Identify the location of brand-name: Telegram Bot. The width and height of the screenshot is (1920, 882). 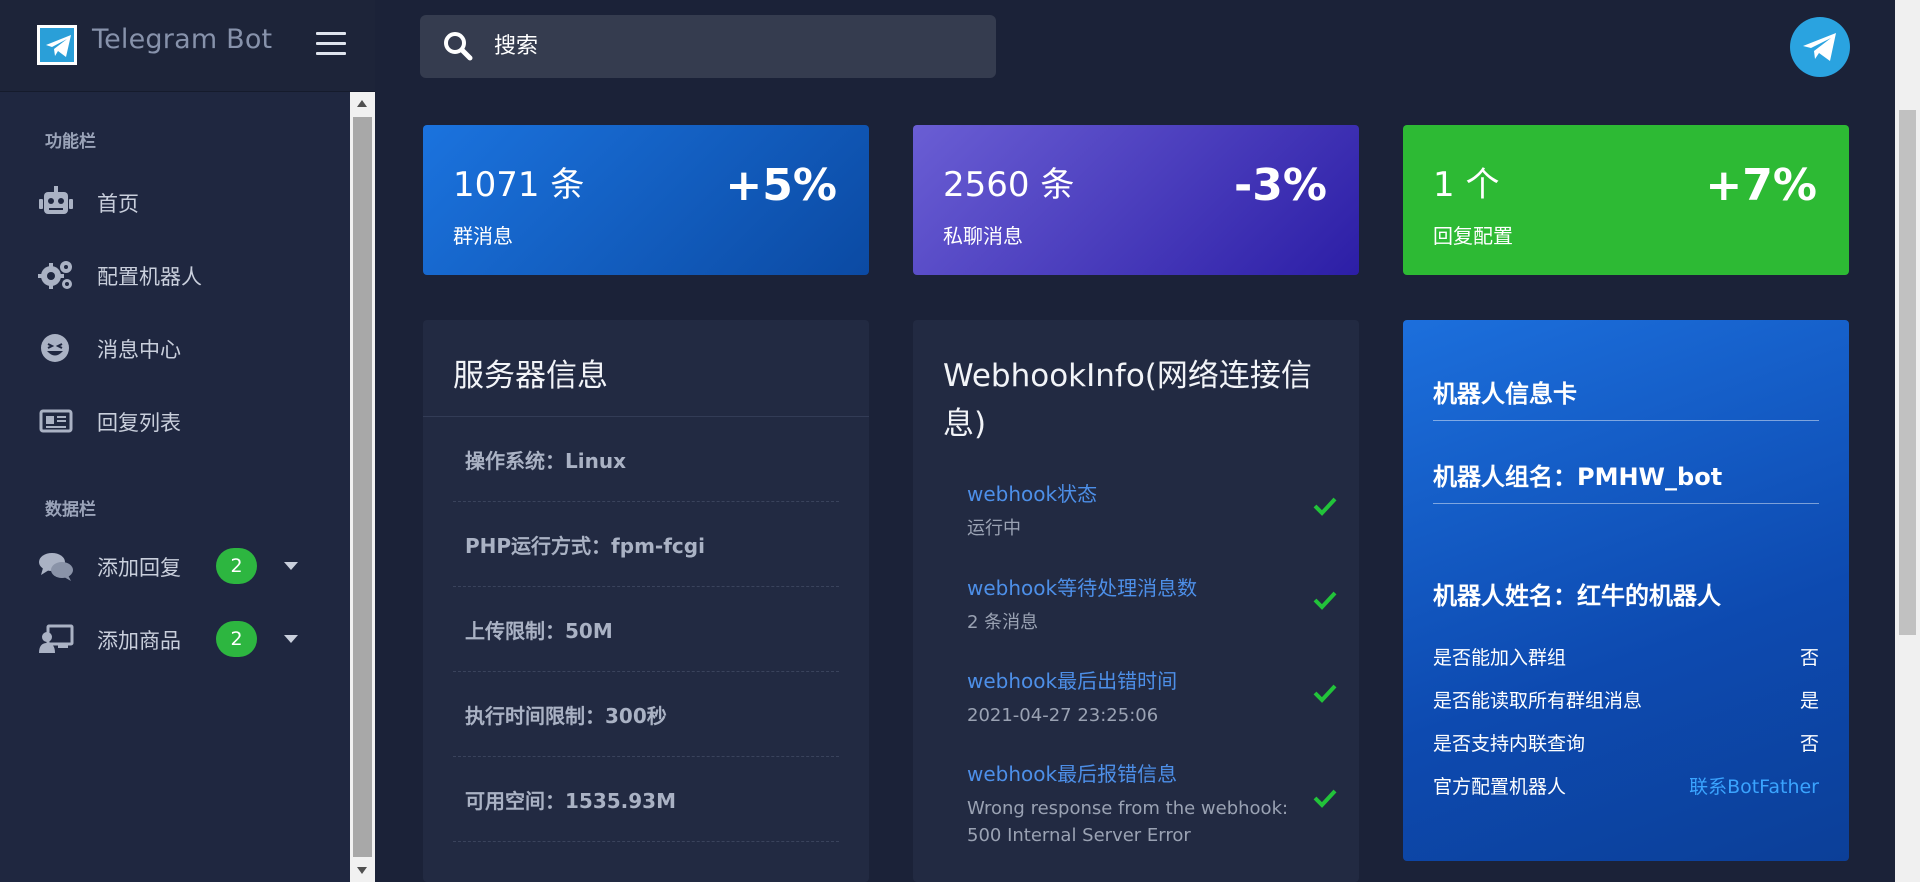
(182, 39).